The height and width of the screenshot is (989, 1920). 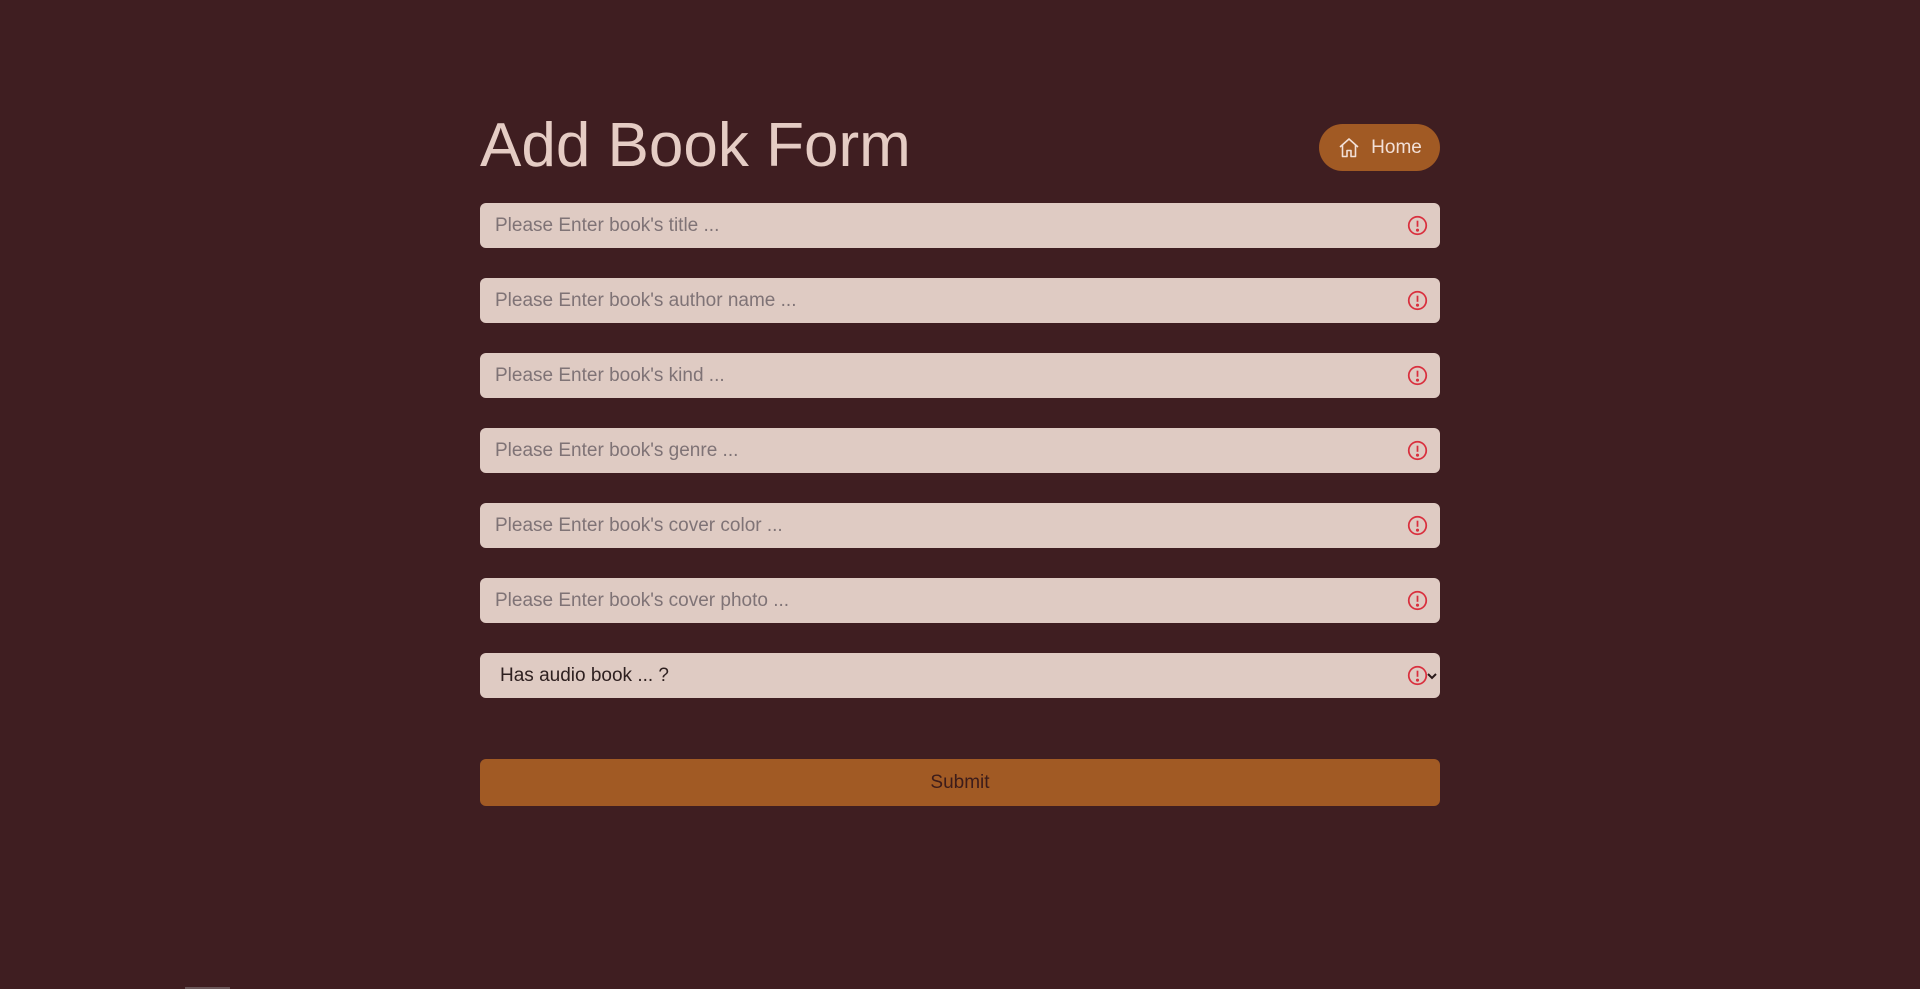 What do you see at coordinates (960, 782) in the screenshot?
I see `submit-button: Submit` at bounding box center [960, 782].